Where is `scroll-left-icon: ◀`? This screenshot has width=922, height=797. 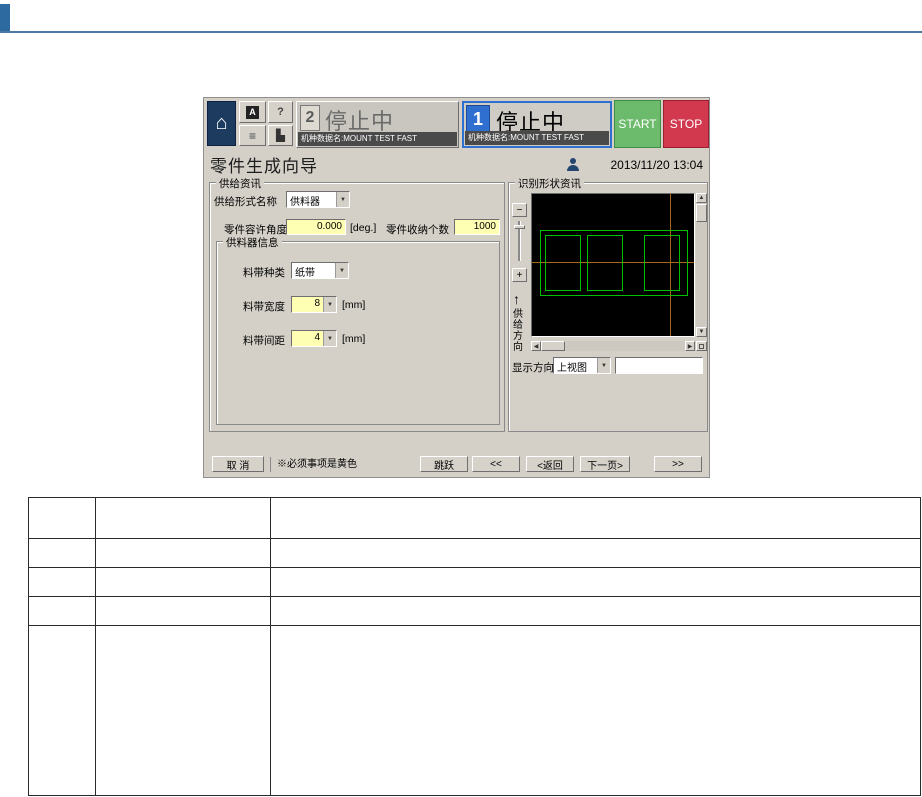 scroll-left-icon: ◀ is located at coordinates (536, 346).